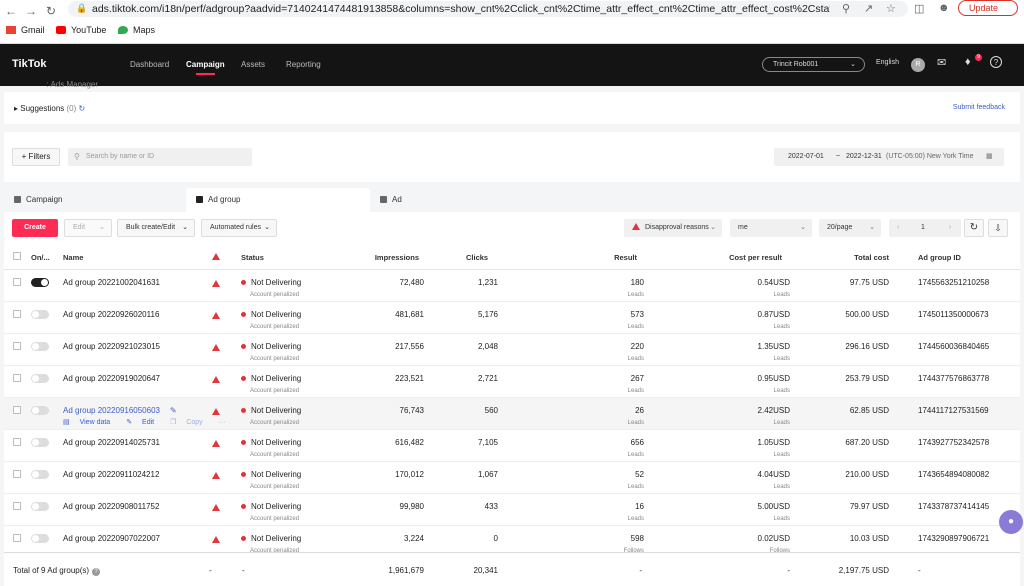 This screenshot has height=586, width=1024. What do you see at coordinates (868, 8) in the screenshot?
I see `share-icon: ↗` at bounding box center [868, 8].